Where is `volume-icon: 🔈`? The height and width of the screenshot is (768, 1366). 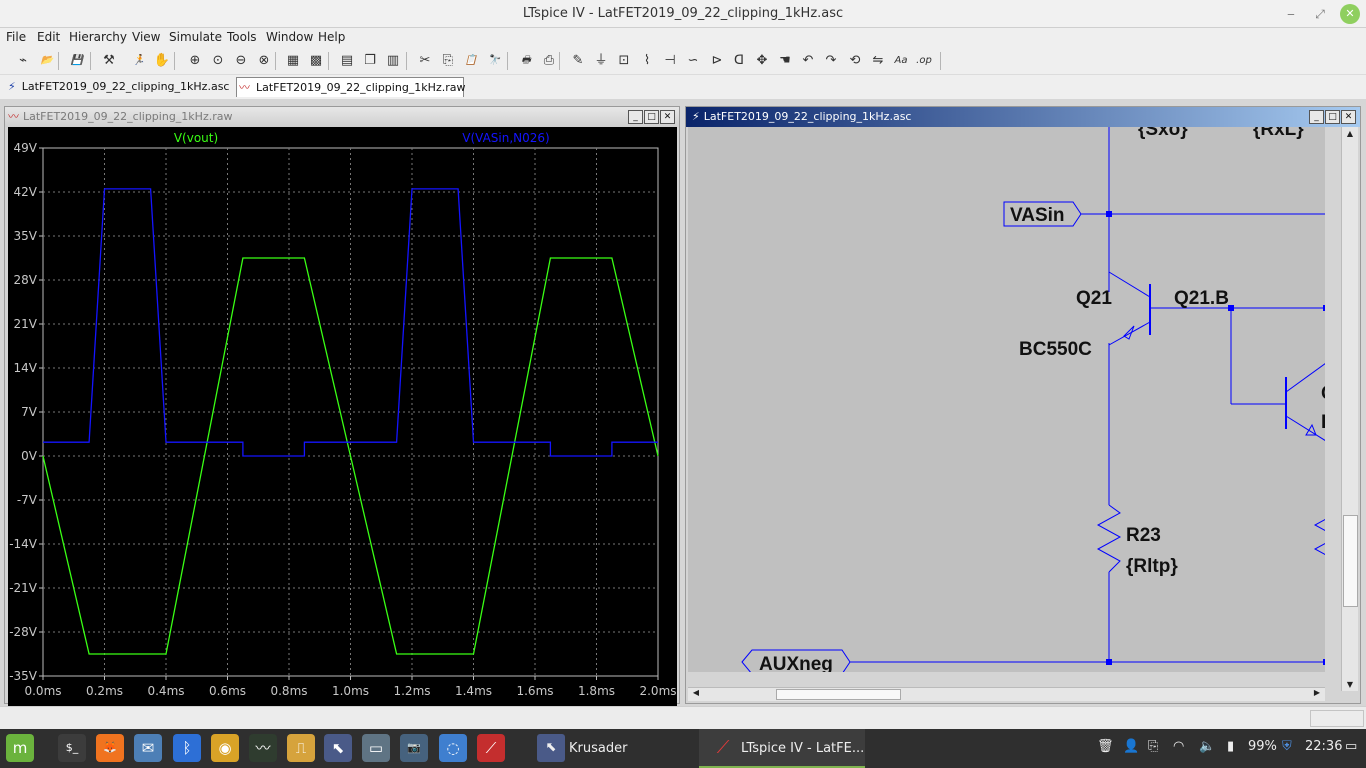
volume-icon: 🔈 is located at coordinates (1207, 746).